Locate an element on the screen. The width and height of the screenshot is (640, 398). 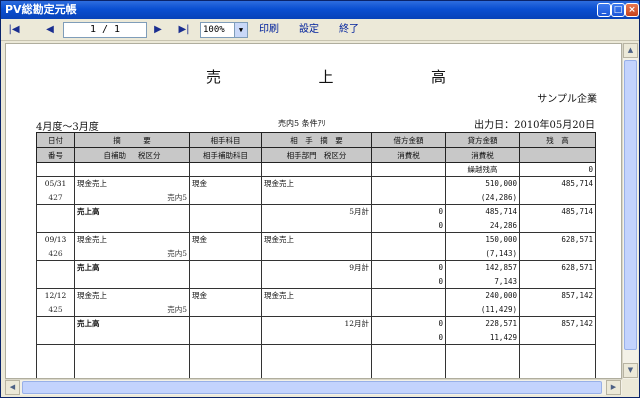
carry-forward-row: 繰越残高 0 is located at coordinates (316, 169).